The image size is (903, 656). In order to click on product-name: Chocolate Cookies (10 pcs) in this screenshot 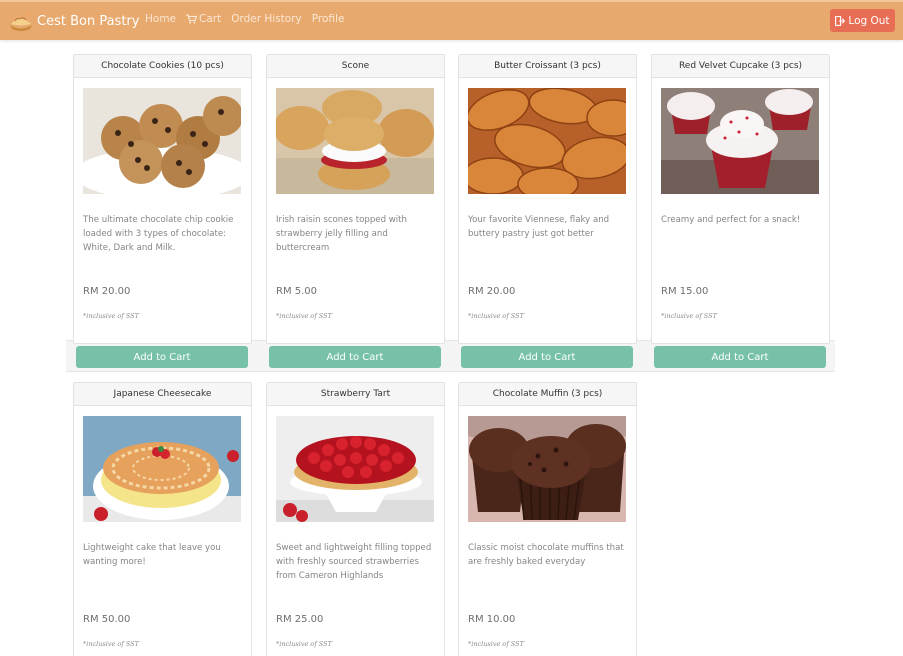, I will do `click(162, 66)`.